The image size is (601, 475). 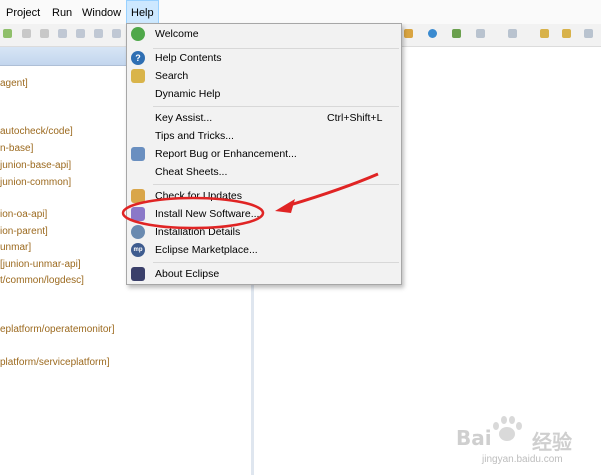 I want to click on watermark-brand: Bai, so click(x=474, y=438).